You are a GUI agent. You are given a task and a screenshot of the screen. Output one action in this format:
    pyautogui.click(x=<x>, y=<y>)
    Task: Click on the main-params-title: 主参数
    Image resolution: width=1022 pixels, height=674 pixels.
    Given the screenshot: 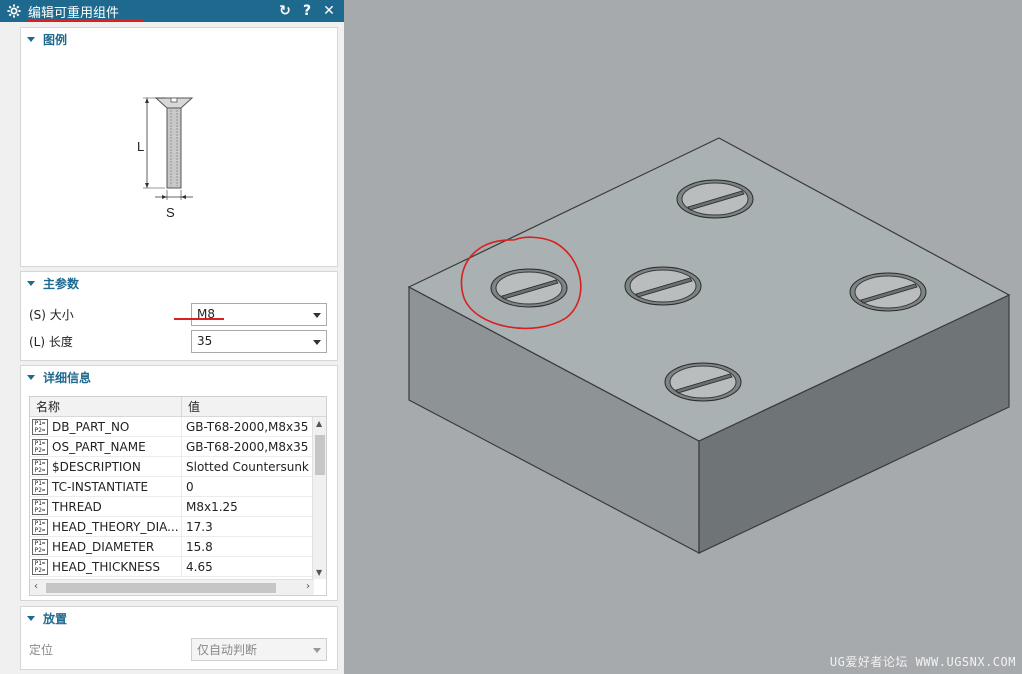 What is the action you would take?
    pyautogui.click(x=61, y=283)
    